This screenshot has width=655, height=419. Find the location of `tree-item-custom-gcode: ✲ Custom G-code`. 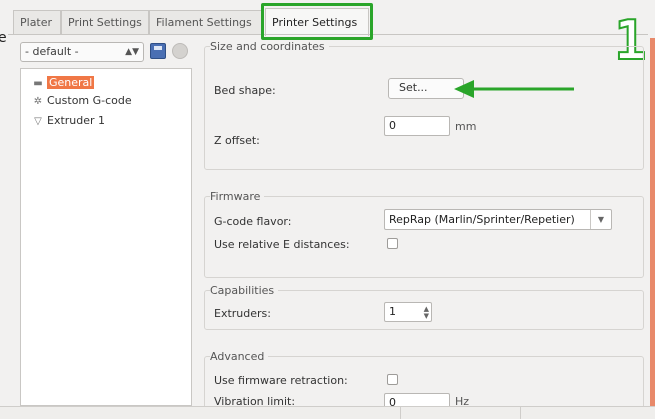

tree-item-custom-gcode: ✲ Custom G-code is located at coordinates (81, 101).